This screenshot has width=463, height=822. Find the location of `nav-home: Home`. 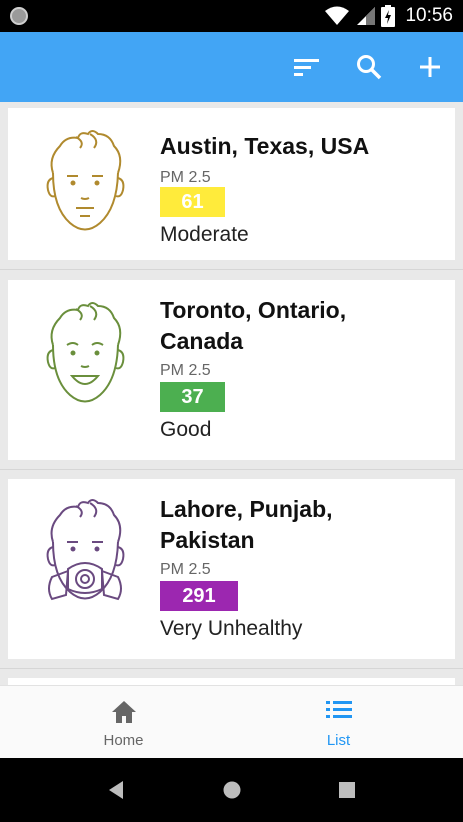

nav-home: Home is located at coordinates (123, 722).